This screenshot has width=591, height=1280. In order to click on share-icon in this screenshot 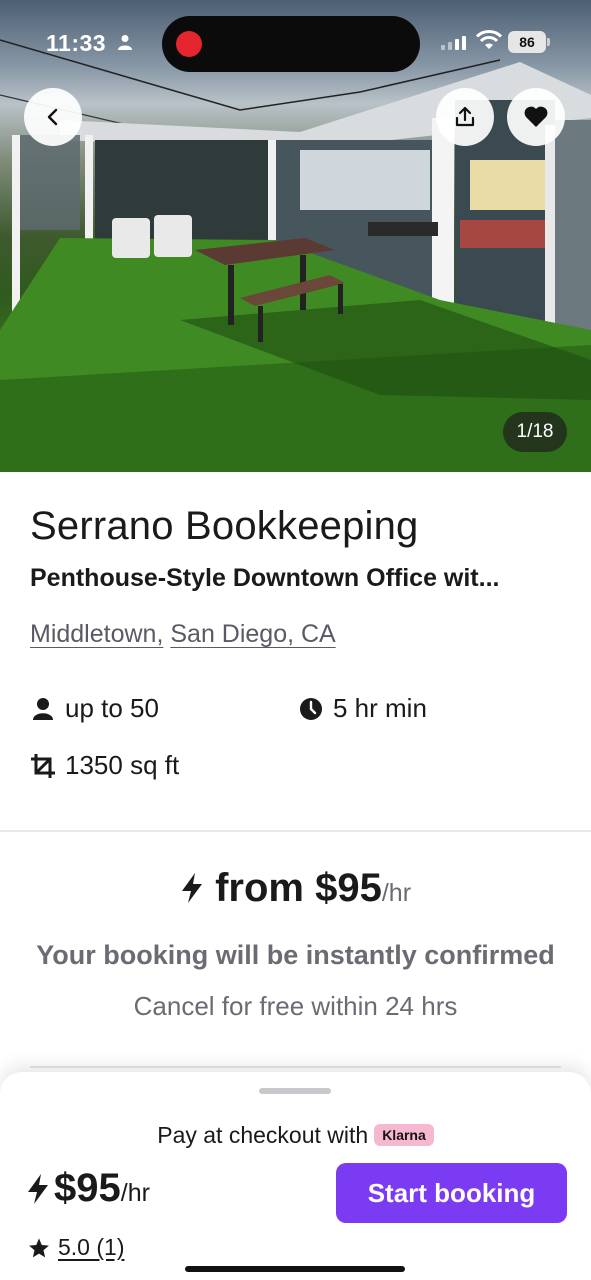, I will do `click(465, 116)`.